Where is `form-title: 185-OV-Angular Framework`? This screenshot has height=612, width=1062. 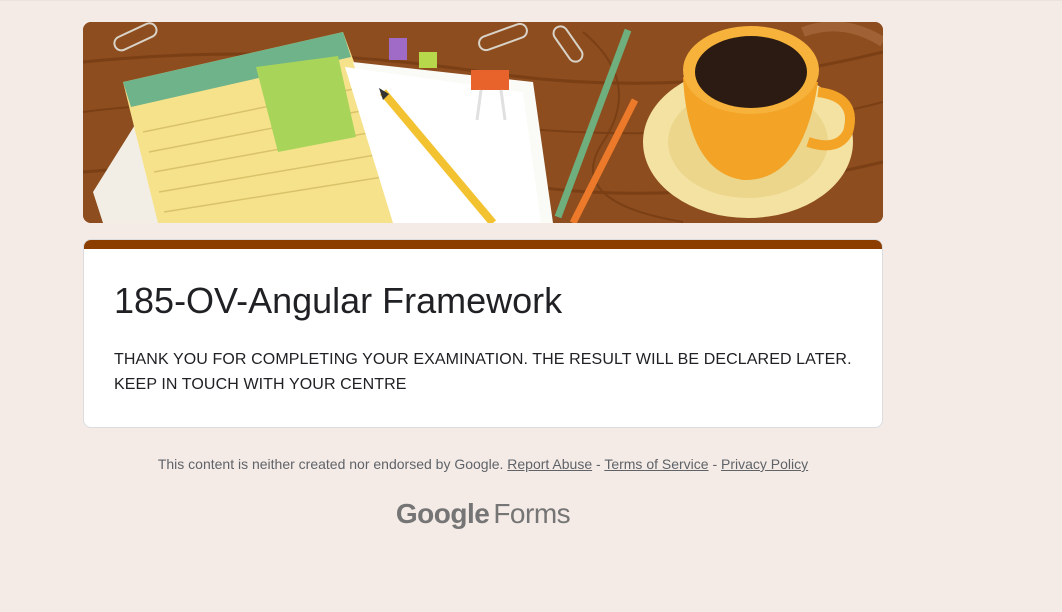
form-title: 185-OV-Angular Framework is located at coordinates (338, 300).